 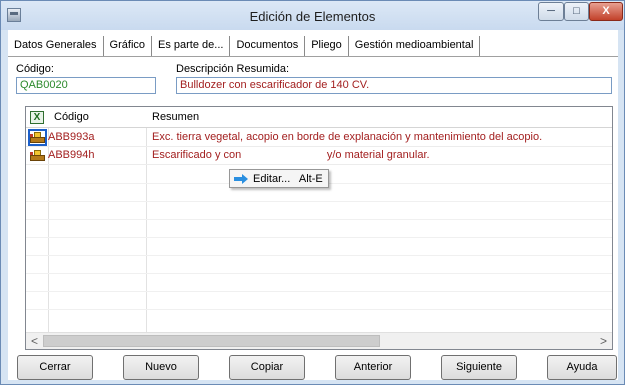 What do you see at coordinates (313, 56) in the screenshot?
I see `tab-divider` at bounding box center [313, 56].